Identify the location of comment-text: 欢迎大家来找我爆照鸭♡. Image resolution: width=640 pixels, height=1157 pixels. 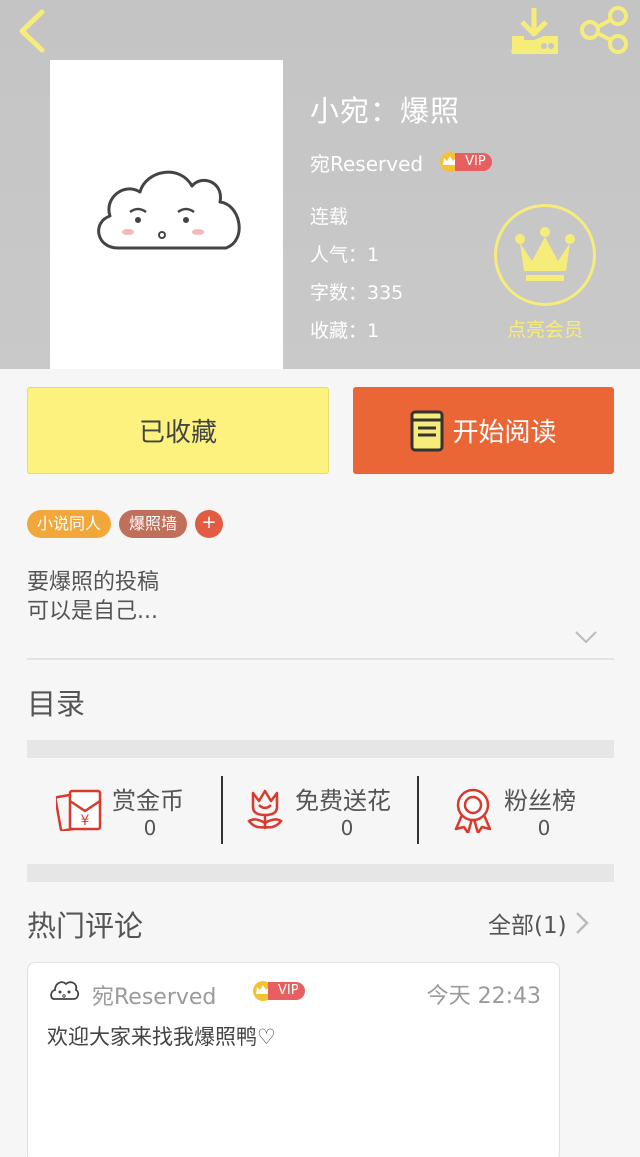
(161, 1037).